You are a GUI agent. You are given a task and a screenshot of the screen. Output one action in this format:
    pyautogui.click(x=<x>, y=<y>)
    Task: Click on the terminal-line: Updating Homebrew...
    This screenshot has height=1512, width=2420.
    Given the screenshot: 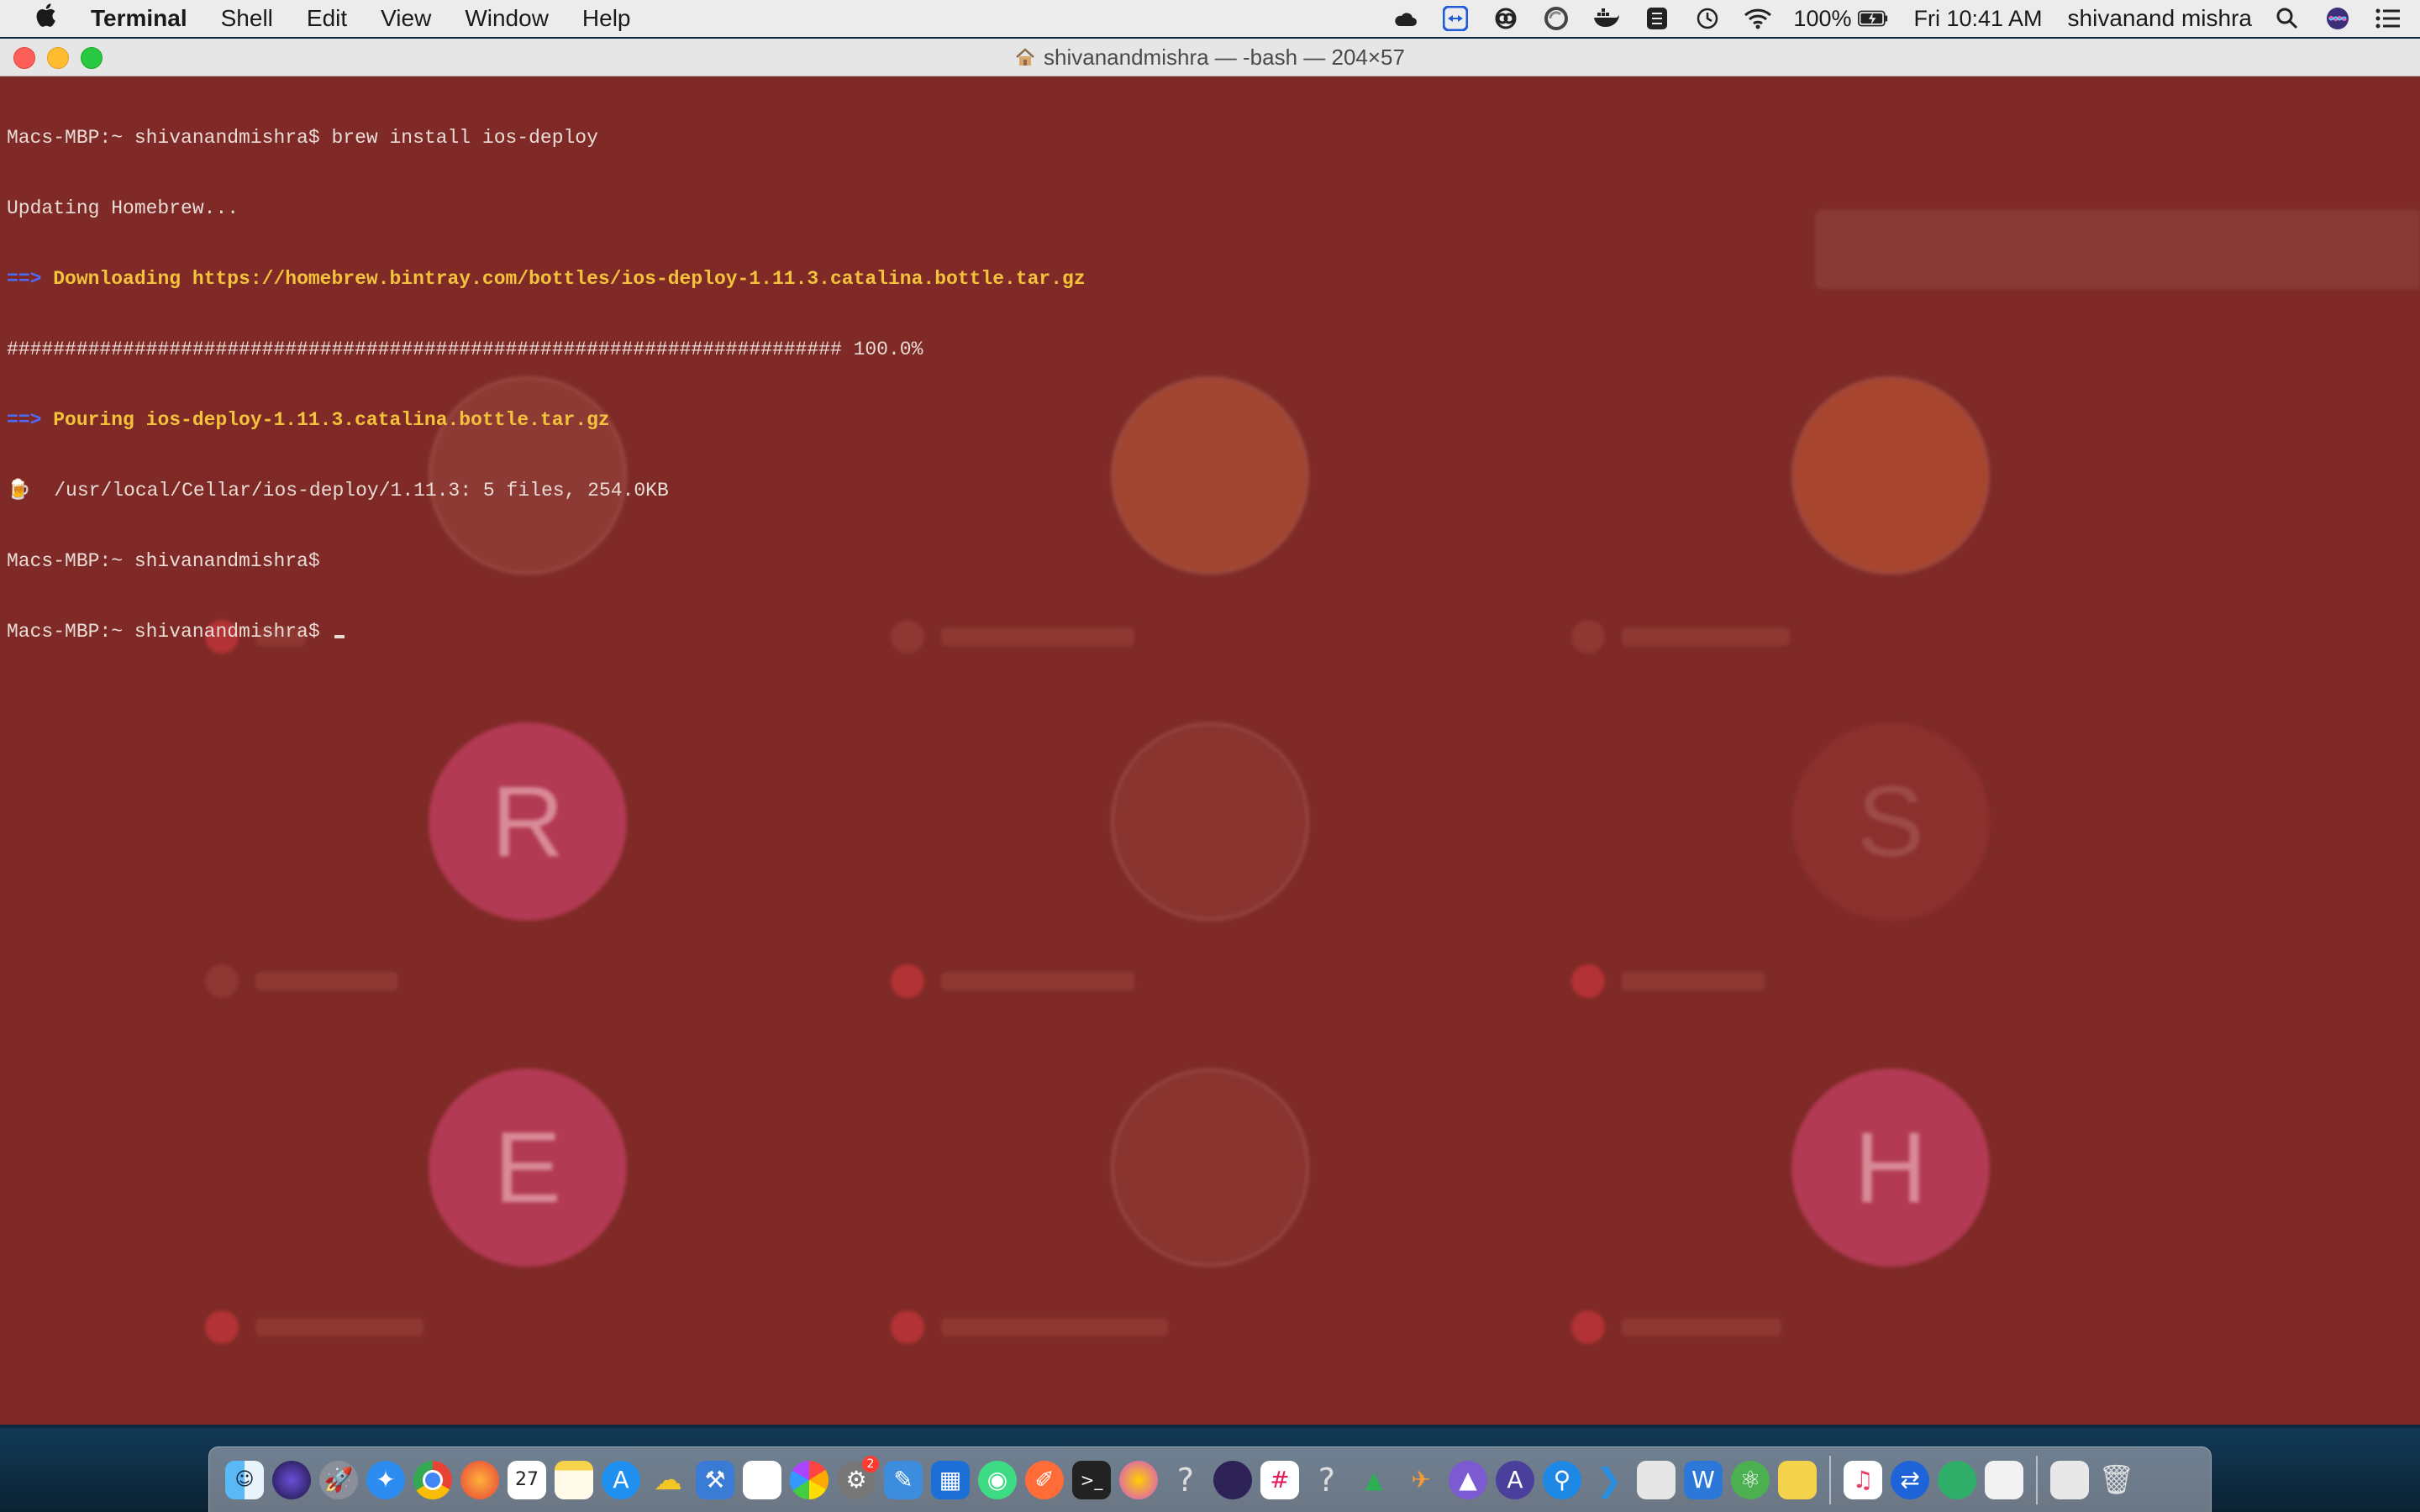 What is the action you would take?
    pyautogui.click(x=123, y=208)
    